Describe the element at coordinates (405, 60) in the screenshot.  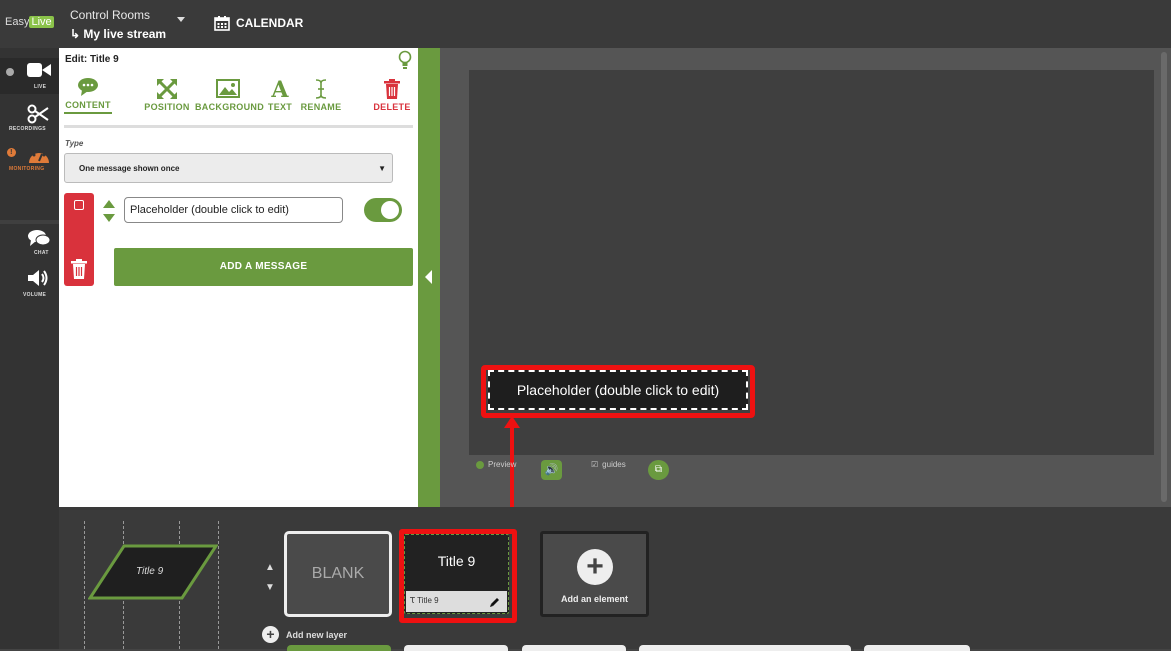
I see `lightbulb-icon` at that location.